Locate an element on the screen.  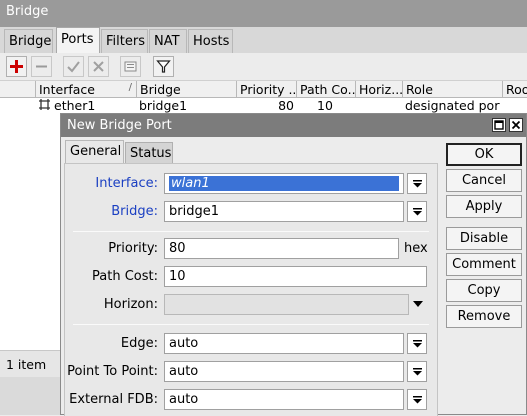
disable-button: Disable is located at coordinates (484, 238).